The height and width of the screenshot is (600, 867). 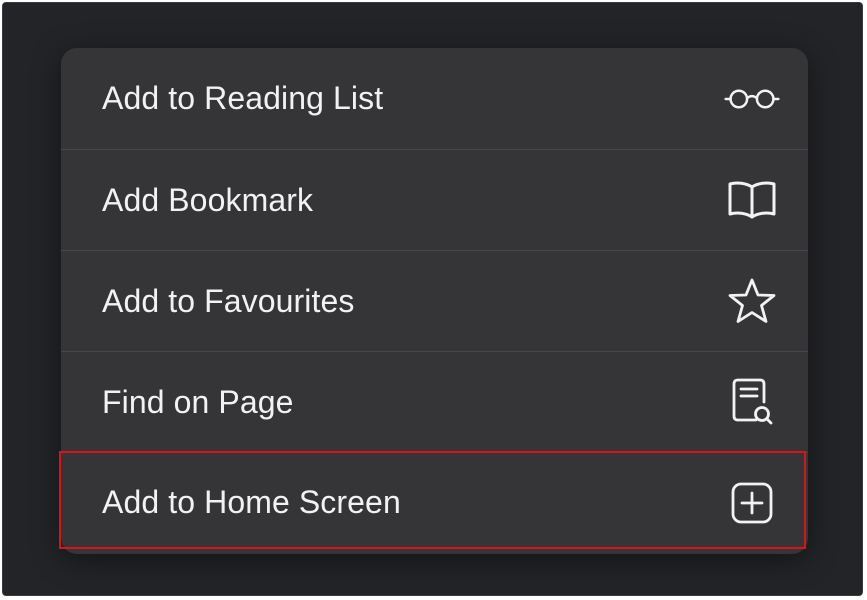 I want to click on find-document-icon, so click(x=752, y=402).